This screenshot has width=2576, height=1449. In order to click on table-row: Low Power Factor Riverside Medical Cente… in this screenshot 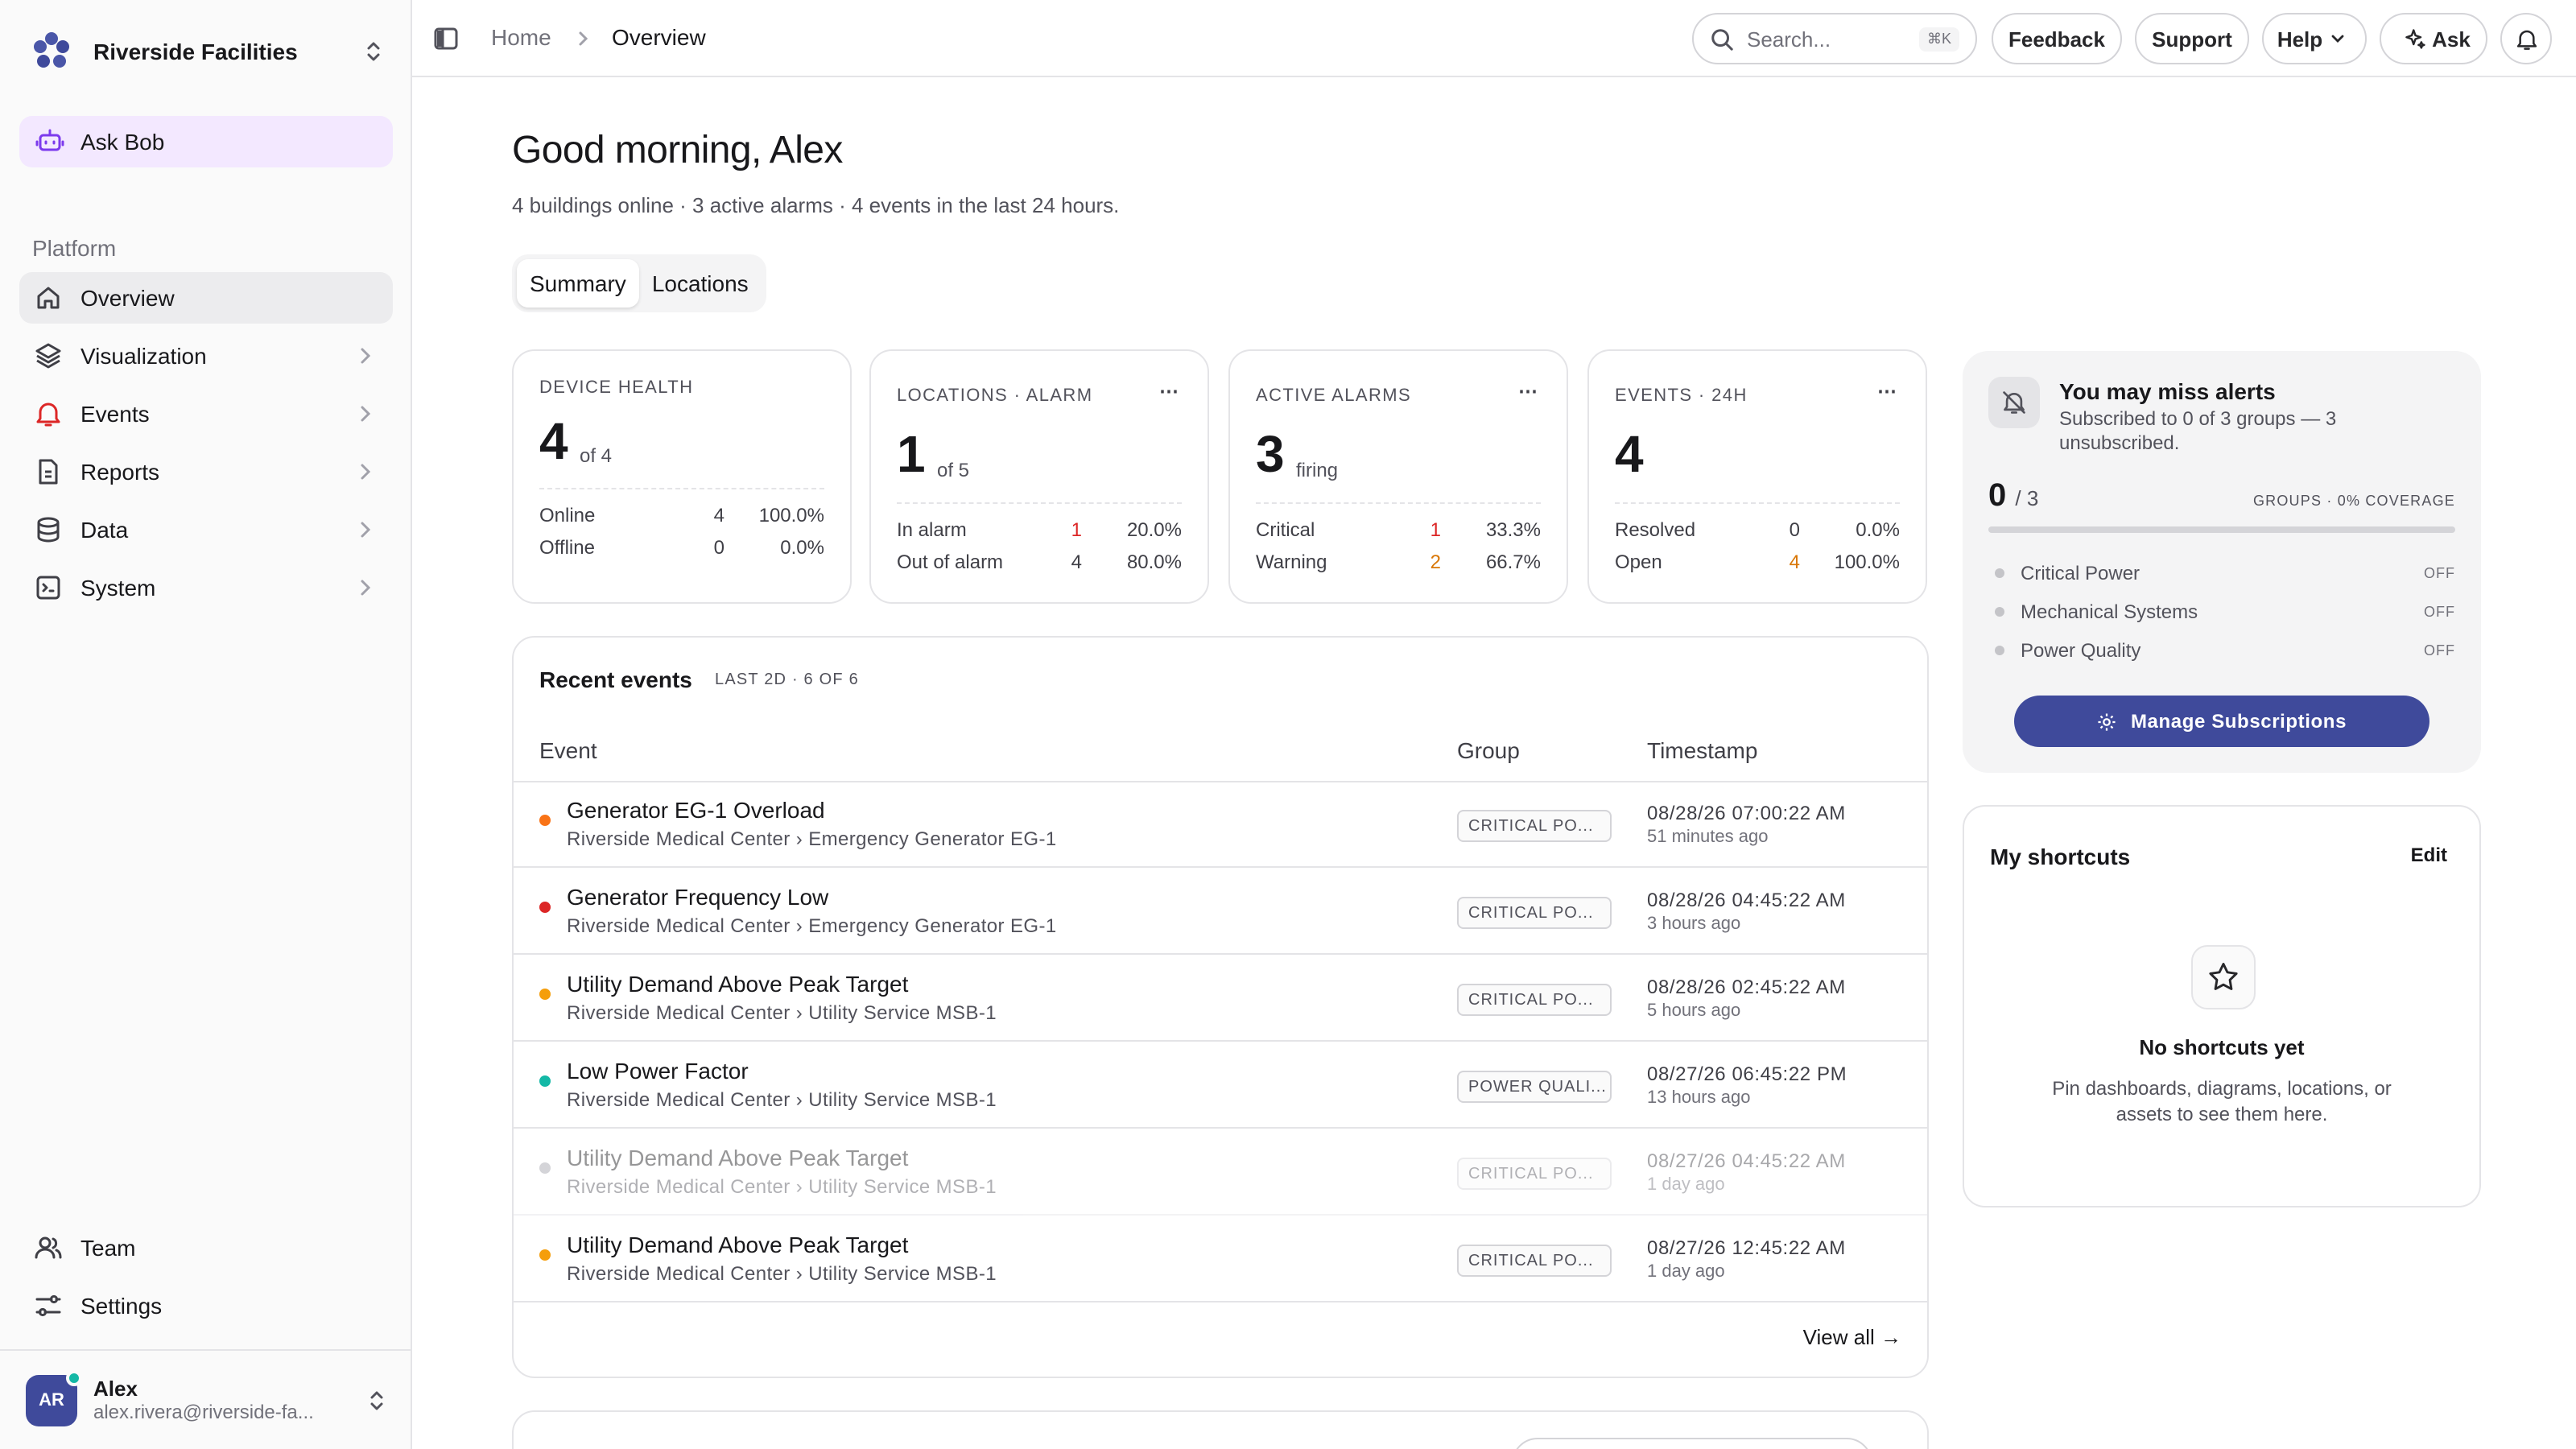, I will do `click(1220, 1086)`.